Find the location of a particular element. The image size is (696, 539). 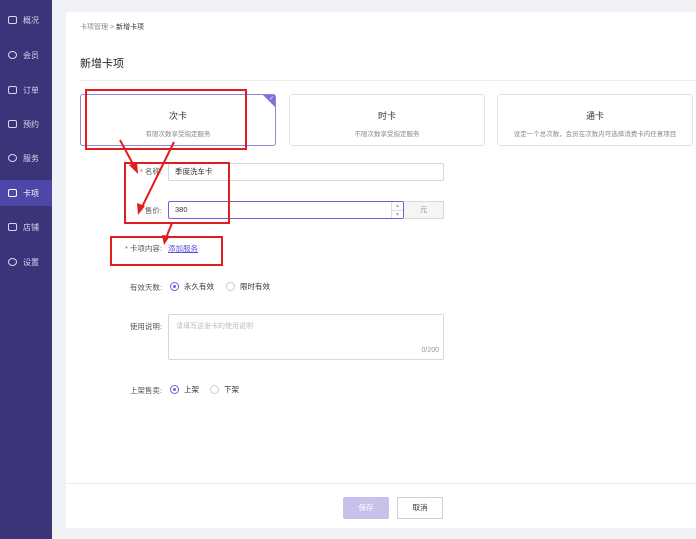

sidebar-item-label: 预约 is located at coordinates (31, 124).